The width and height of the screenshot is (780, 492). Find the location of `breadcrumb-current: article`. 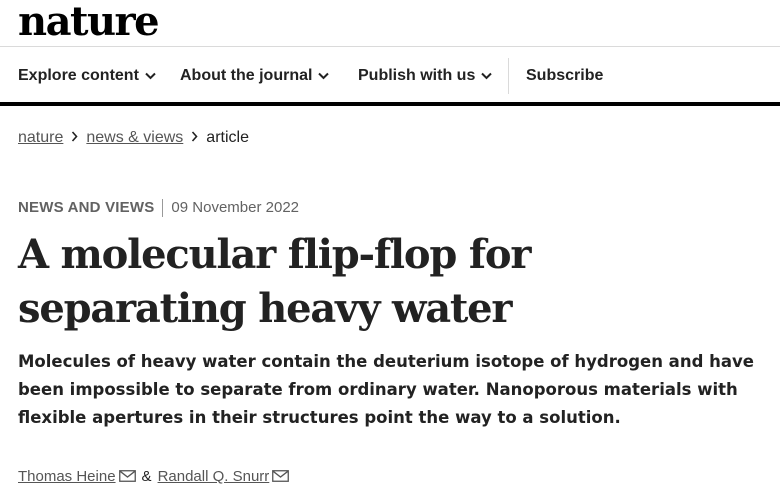

breadcrumb-current: article is located at coordinates (227, 138).